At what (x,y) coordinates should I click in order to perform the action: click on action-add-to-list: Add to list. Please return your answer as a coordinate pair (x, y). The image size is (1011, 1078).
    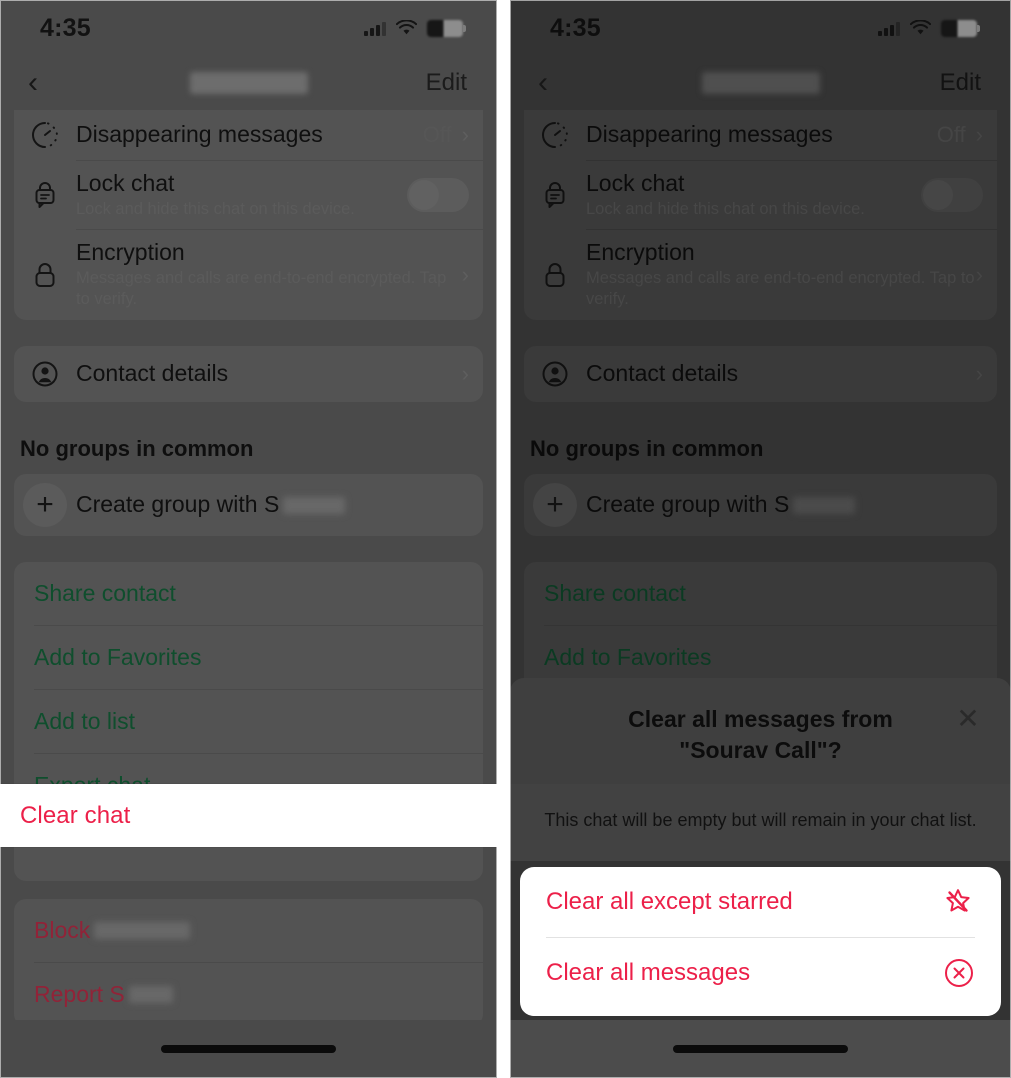
    Looking at the image, I should click on (248, 721).